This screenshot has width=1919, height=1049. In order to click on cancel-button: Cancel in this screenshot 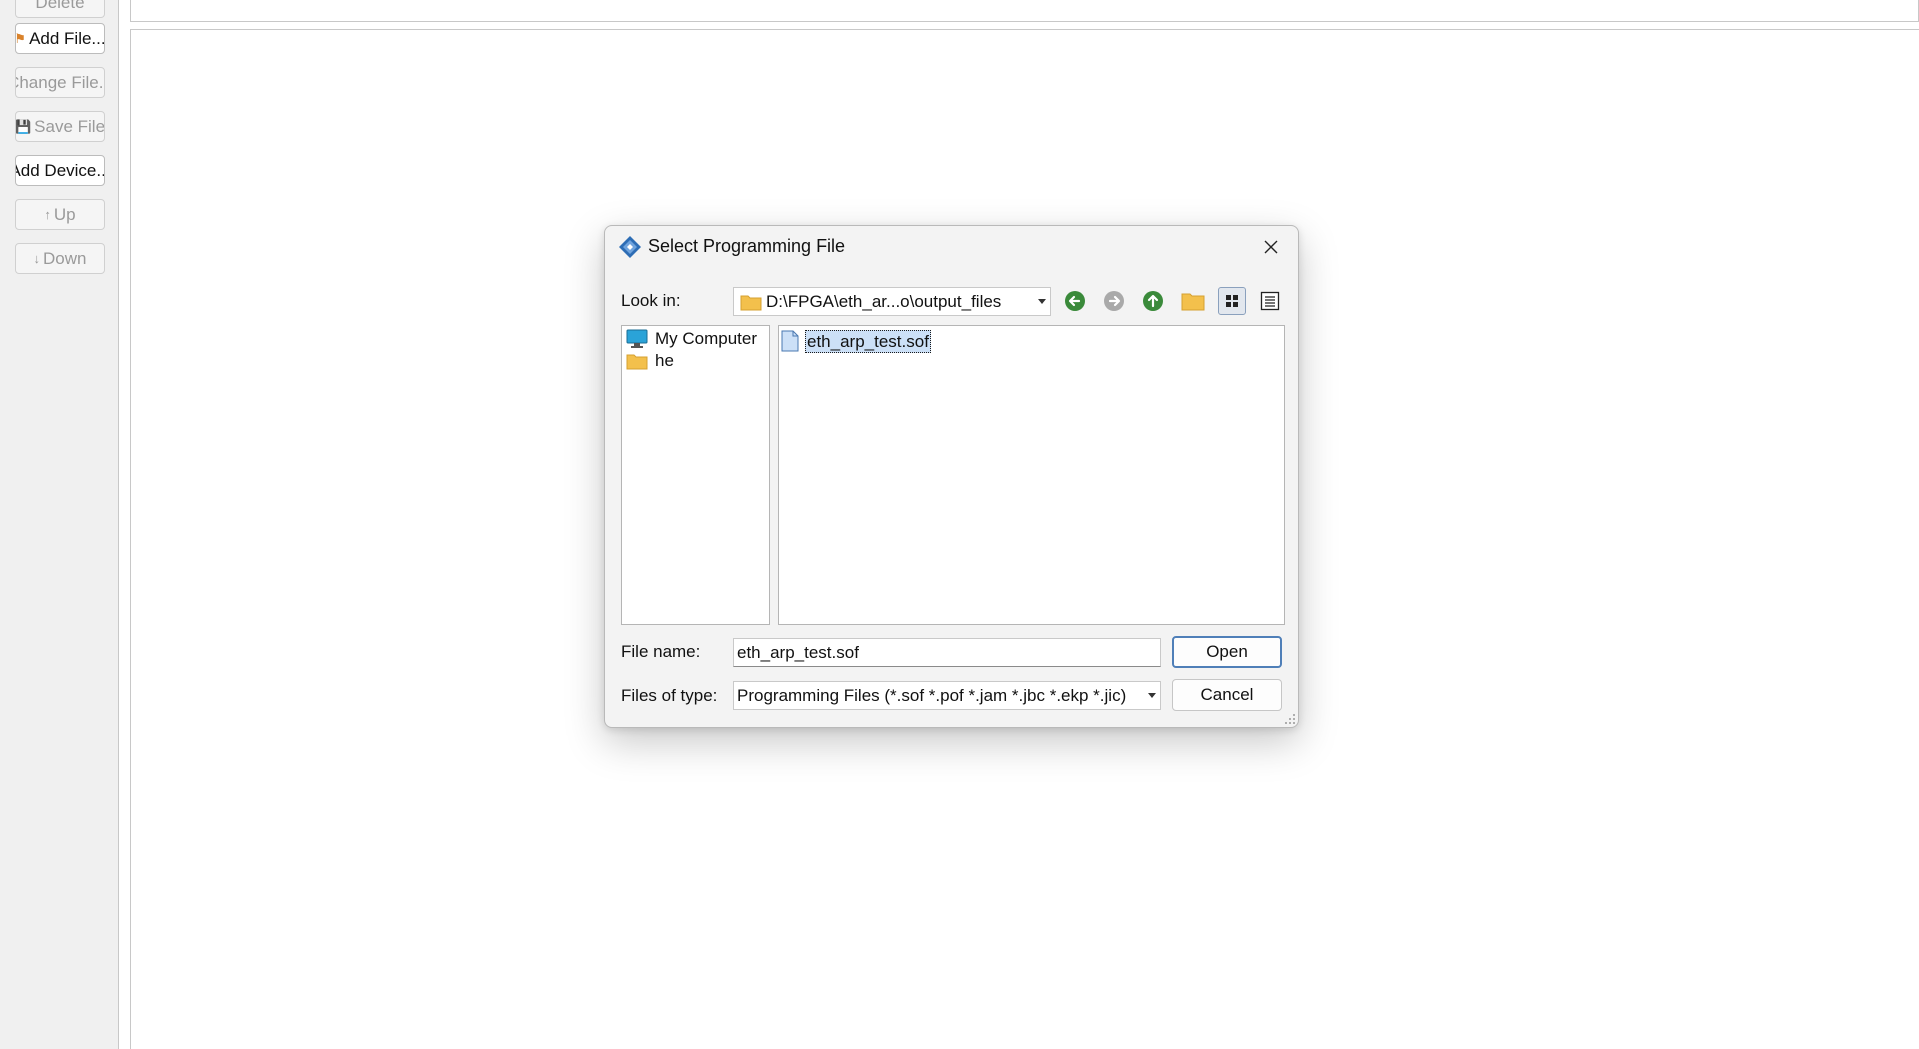, I will do `click(1227, 695)`.